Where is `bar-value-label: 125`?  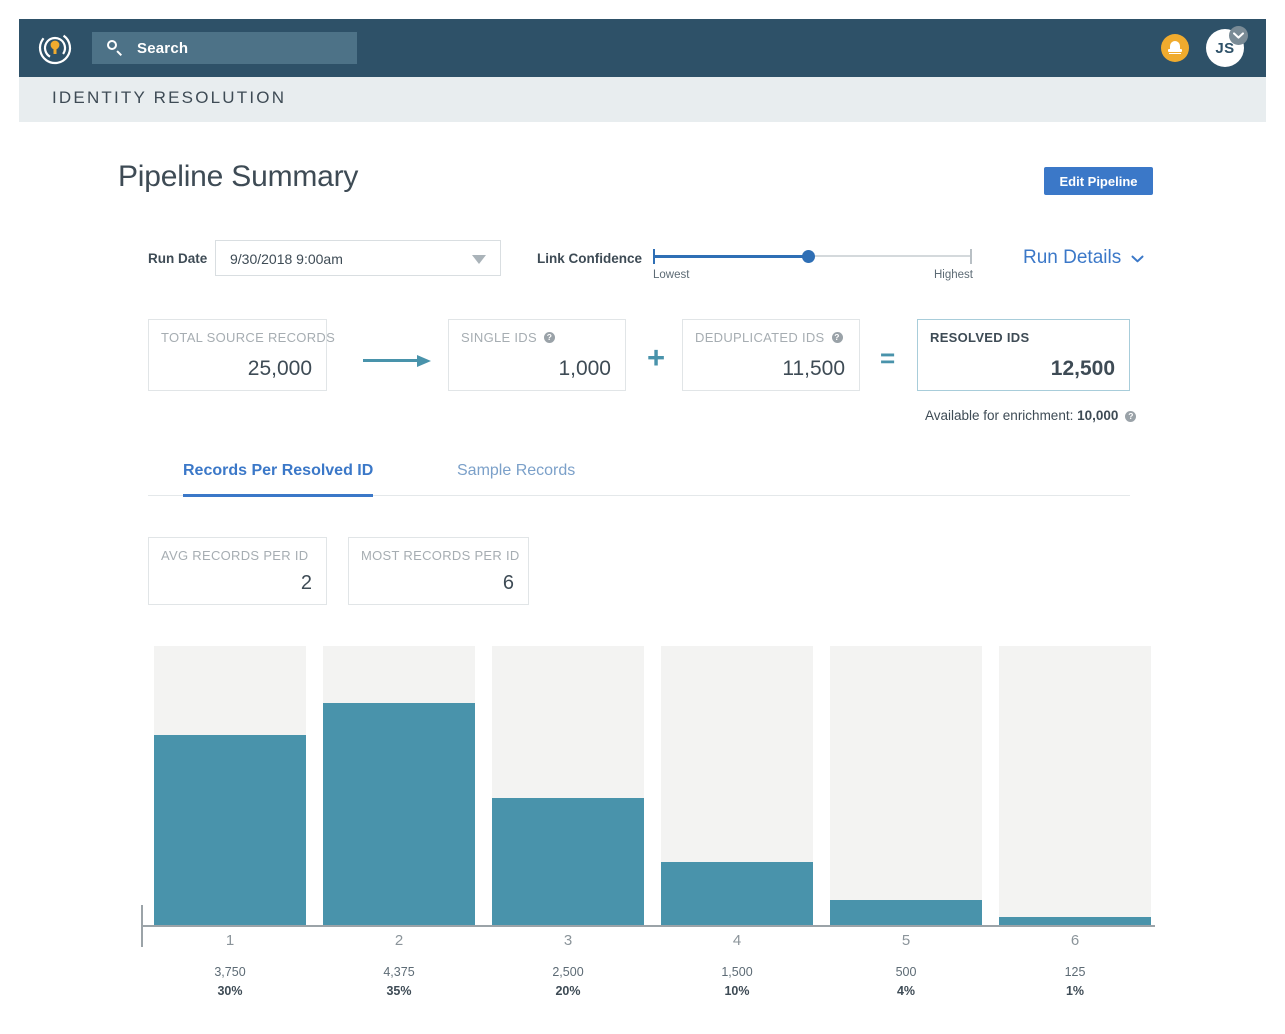 bar-value-label: 125 is located at coordinates (1075, 972).